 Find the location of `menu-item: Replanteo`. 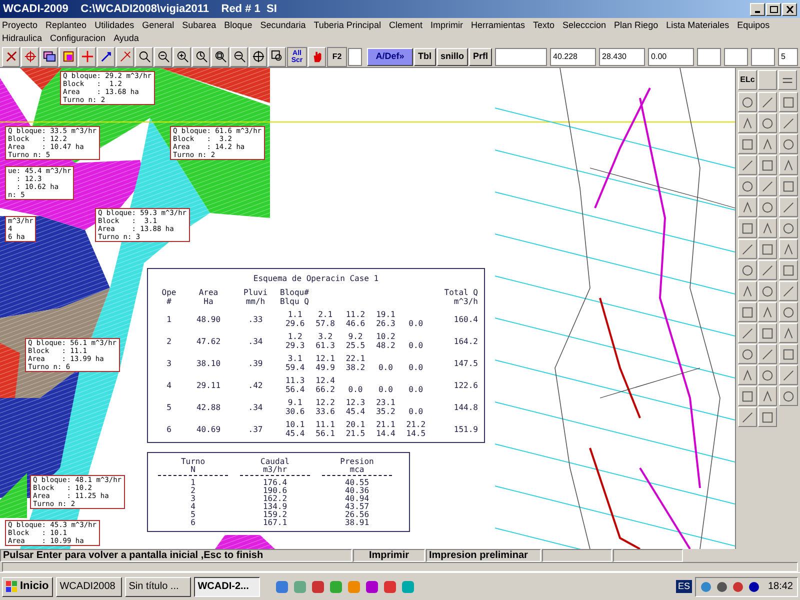

menu-item: Replanteo is located at coordinates (66, 25).